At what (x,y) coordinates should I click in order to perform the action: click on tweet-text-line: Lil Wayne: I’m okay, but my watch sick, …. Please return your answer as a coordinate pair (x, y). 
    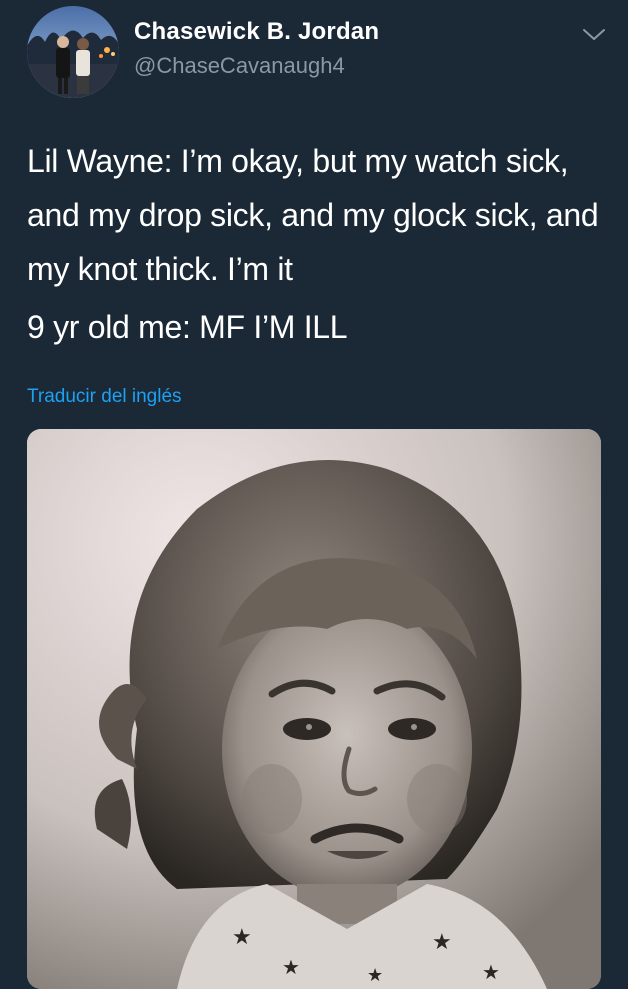
    Looking at the image, I should click on (313, 215).